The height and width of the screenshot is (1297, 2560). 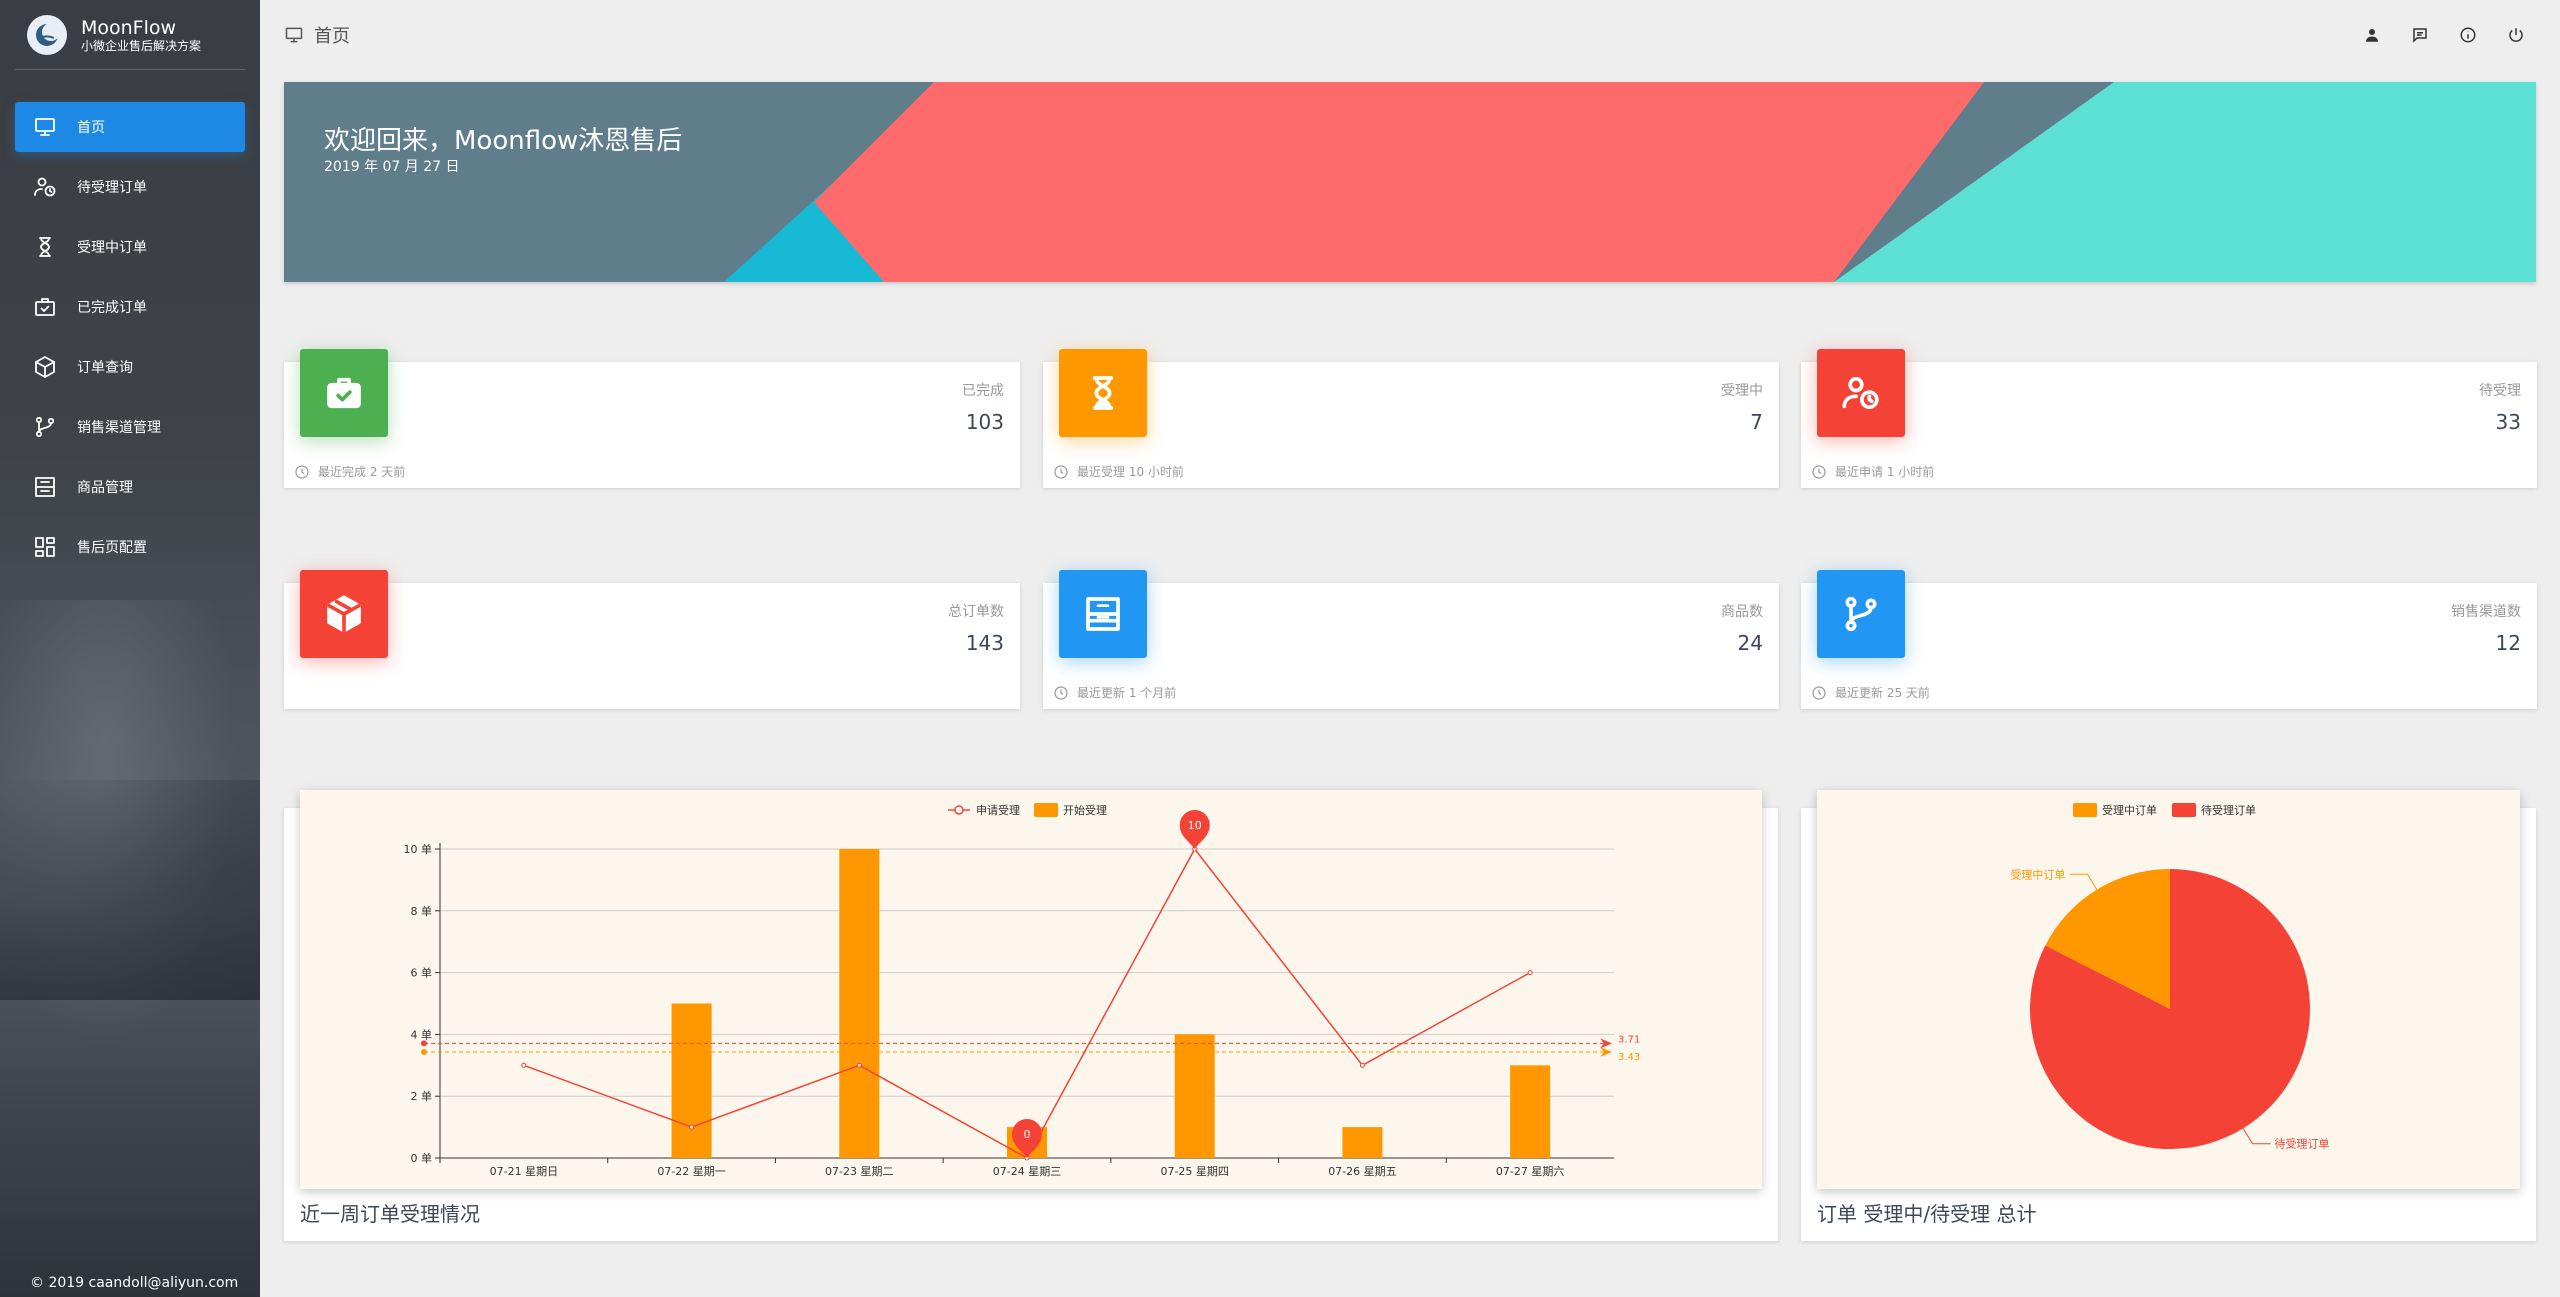 I want to click on stat-card-completed: 已完成 103 最近完成 2 天前, so click(x=652, y=418).